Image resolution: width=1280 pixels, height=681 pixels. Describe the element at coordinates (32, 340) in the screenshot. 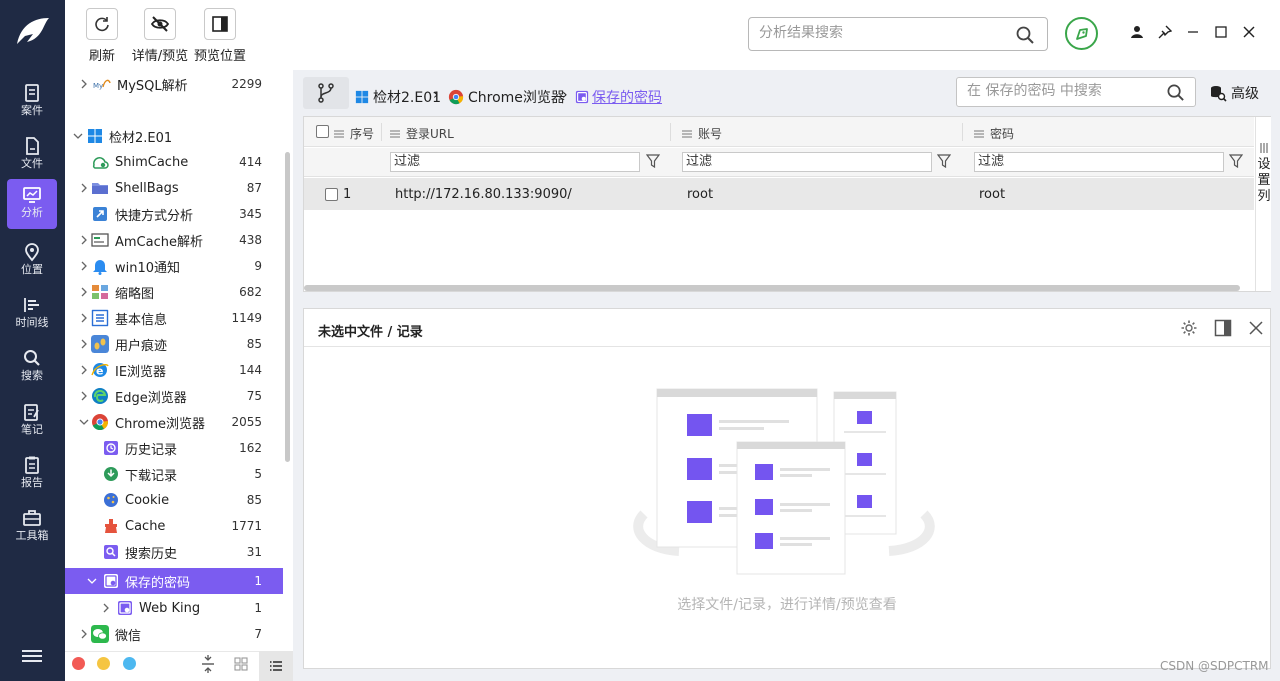

I see `nav-rail: 案件 文件 分析 位置 时间线 搜索 笔记 报告 工具箱` at that location.